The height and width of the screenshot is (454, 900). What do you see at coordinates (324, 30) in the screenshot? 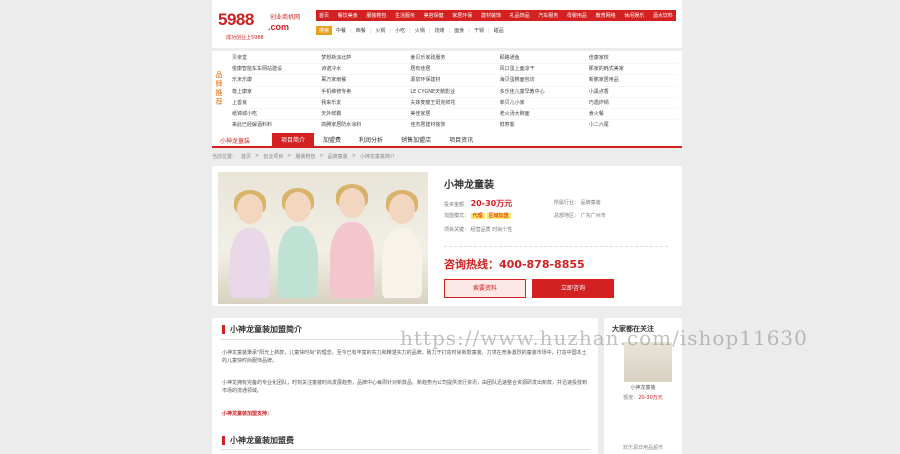
I see `hot-label: 搜索` at bounding box center [324, 30].